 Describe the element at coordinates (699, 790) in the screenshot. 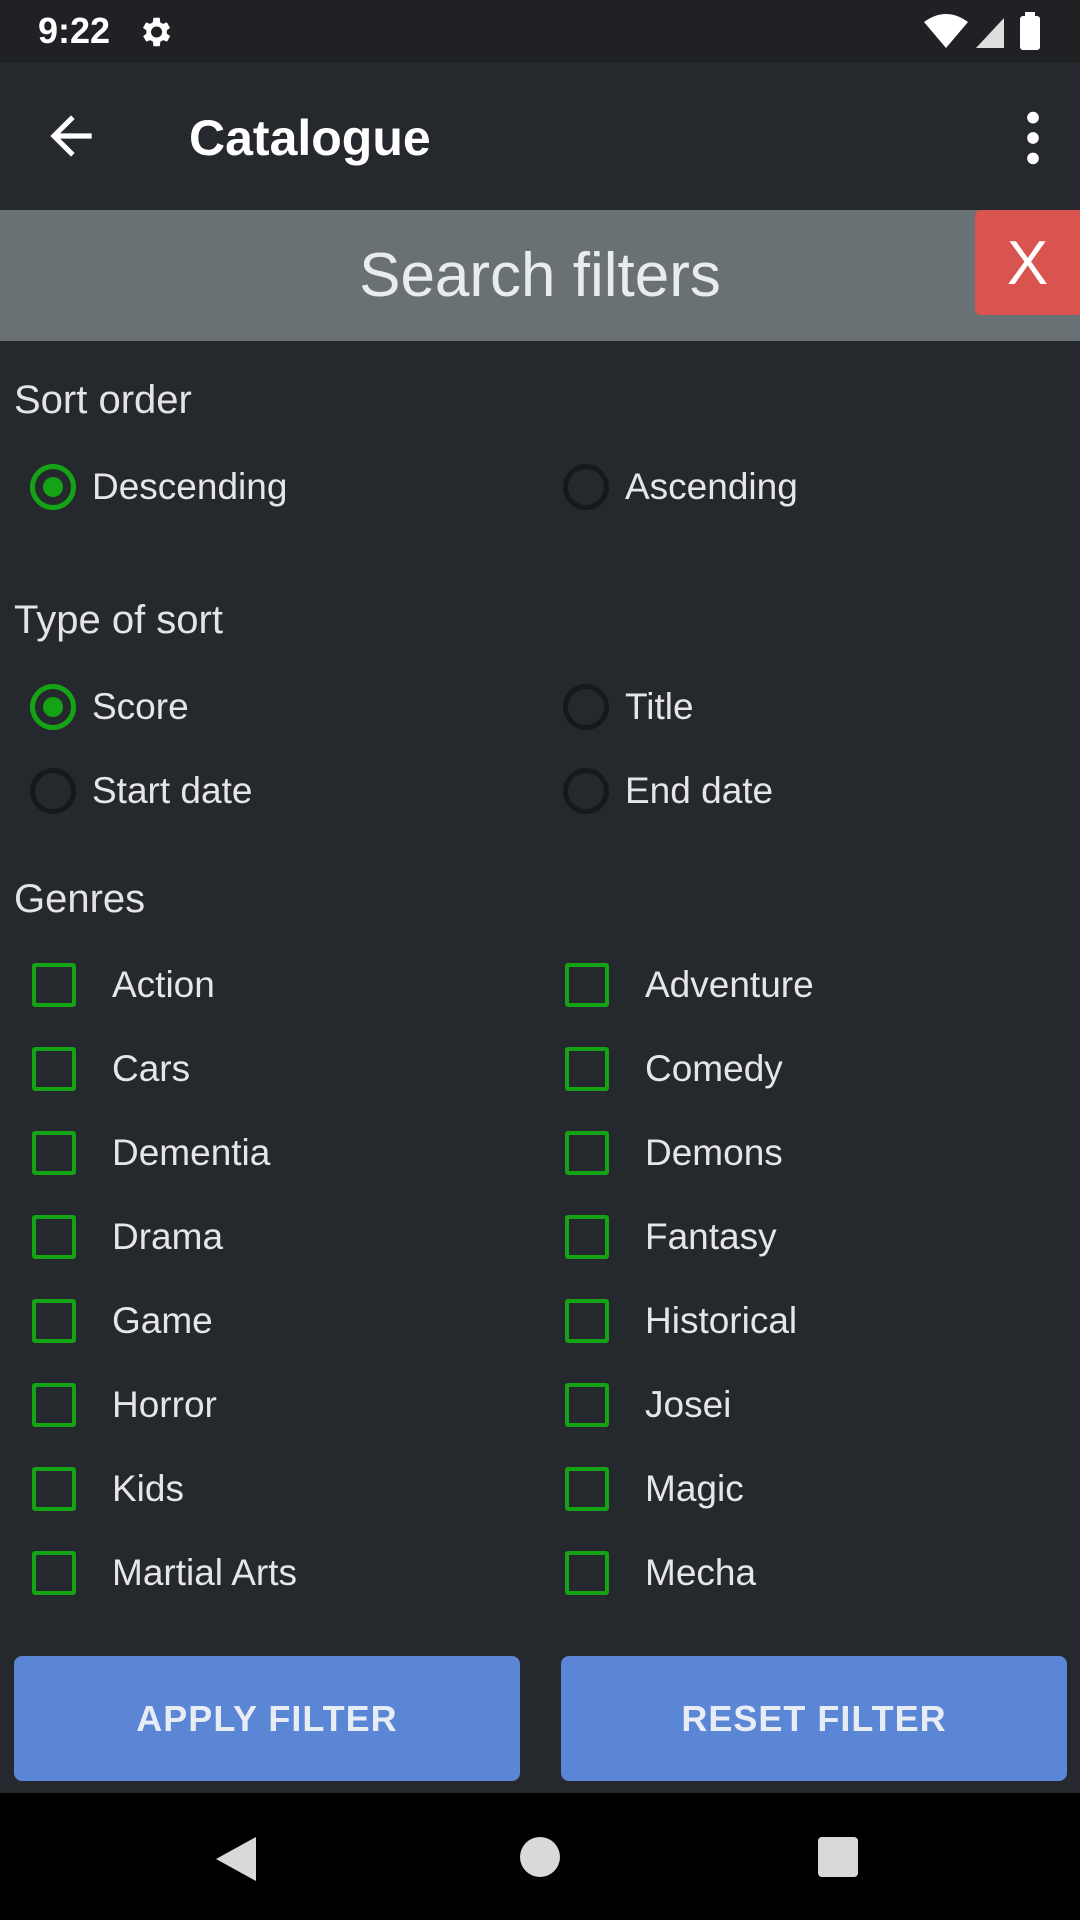

I see `radio-label: End date` at that location.